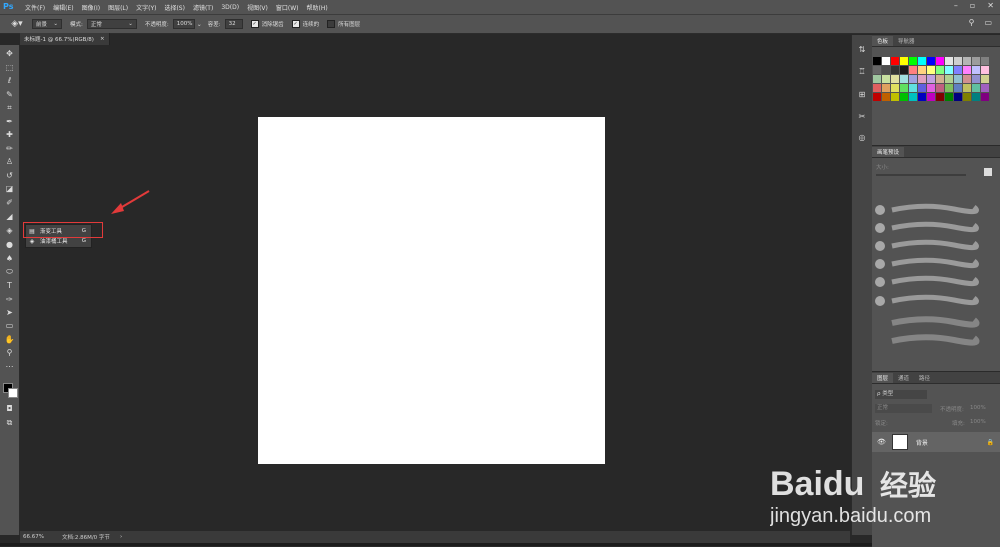 This screenshot has width=1000, height=547. Describe the element at coordinates (9, 94) in the screenshot. I see `quick-select-tool-icon: ✎` at that location.